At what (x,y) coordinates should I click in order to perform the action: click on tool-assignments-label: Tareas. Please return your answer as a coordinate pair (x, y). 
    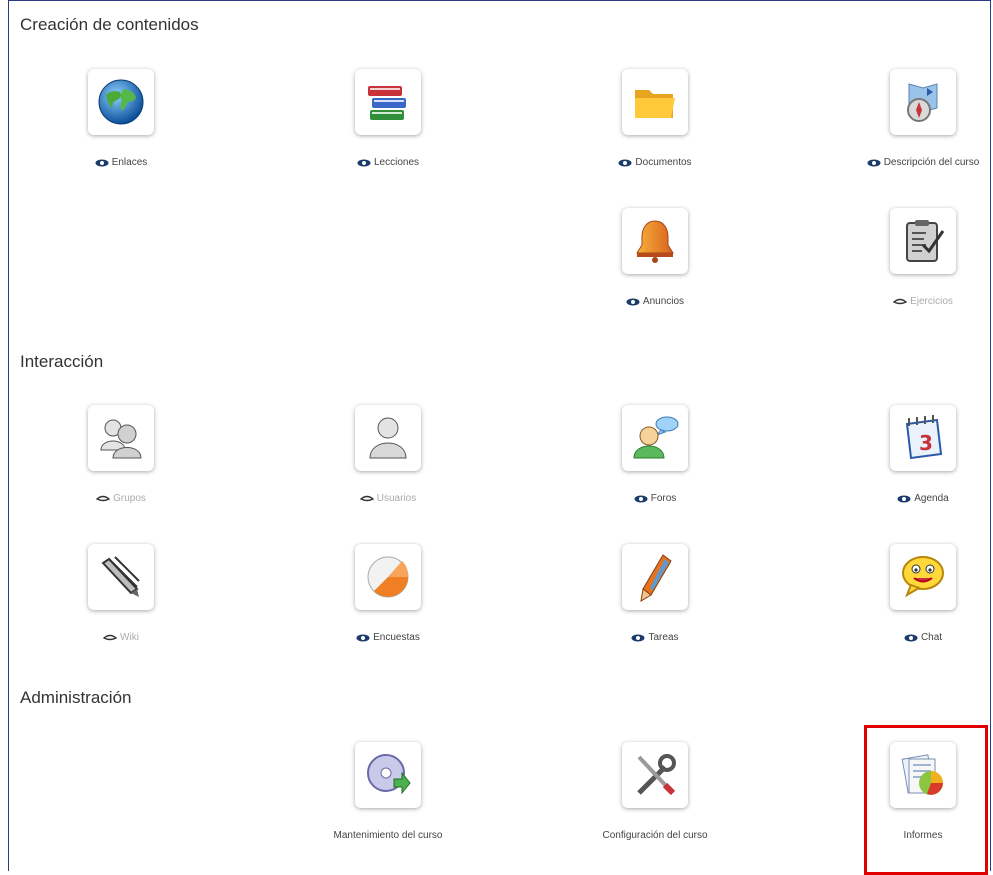
    Looking at the image, I should click on (655, 637).